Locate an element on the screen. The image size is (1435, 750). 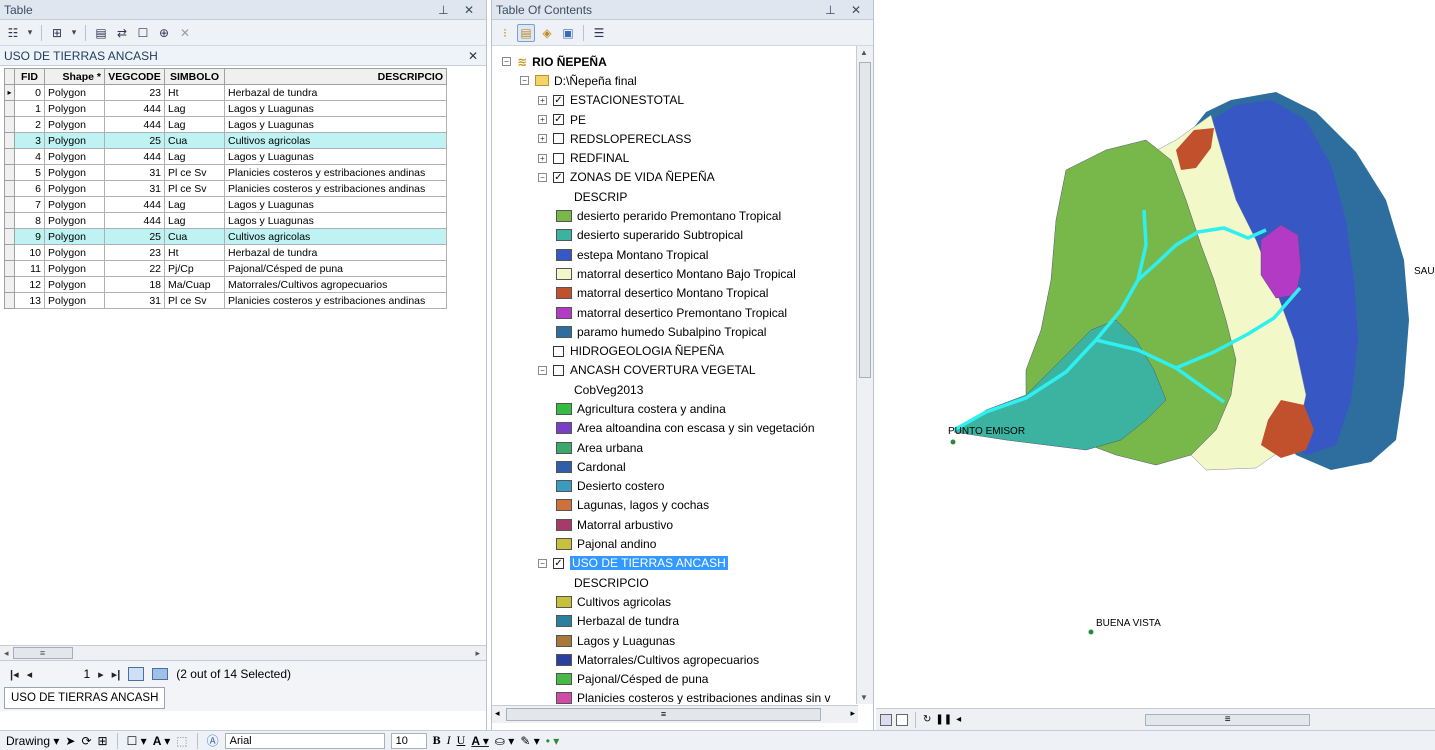
legend-class-item: Lagunas, lagos y cochas is located at coordinates (675, 505).